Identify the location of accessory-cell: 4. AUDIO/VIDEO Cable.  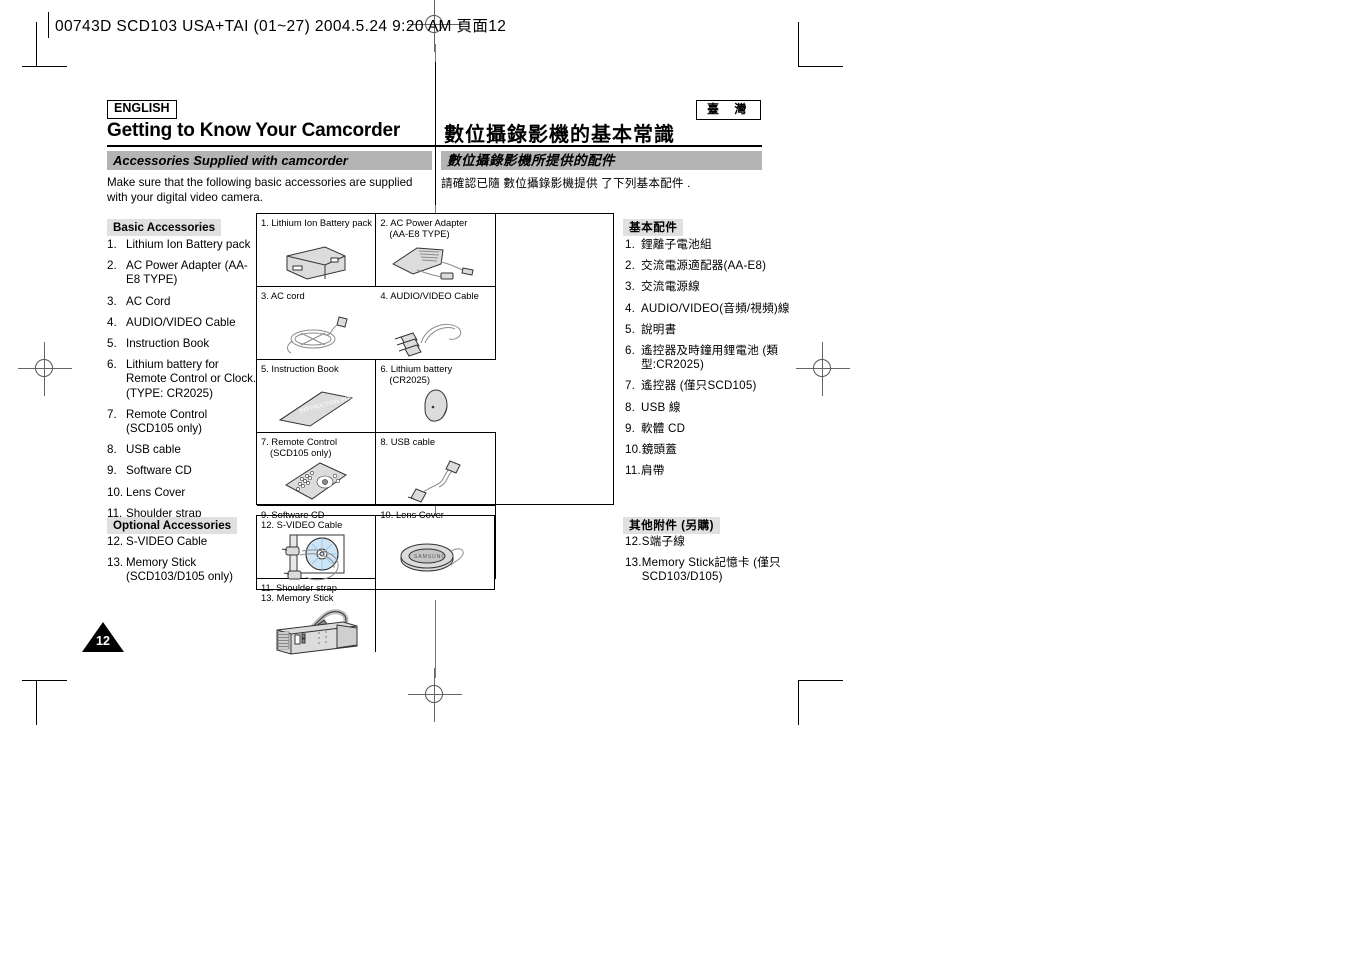
(436, 323).